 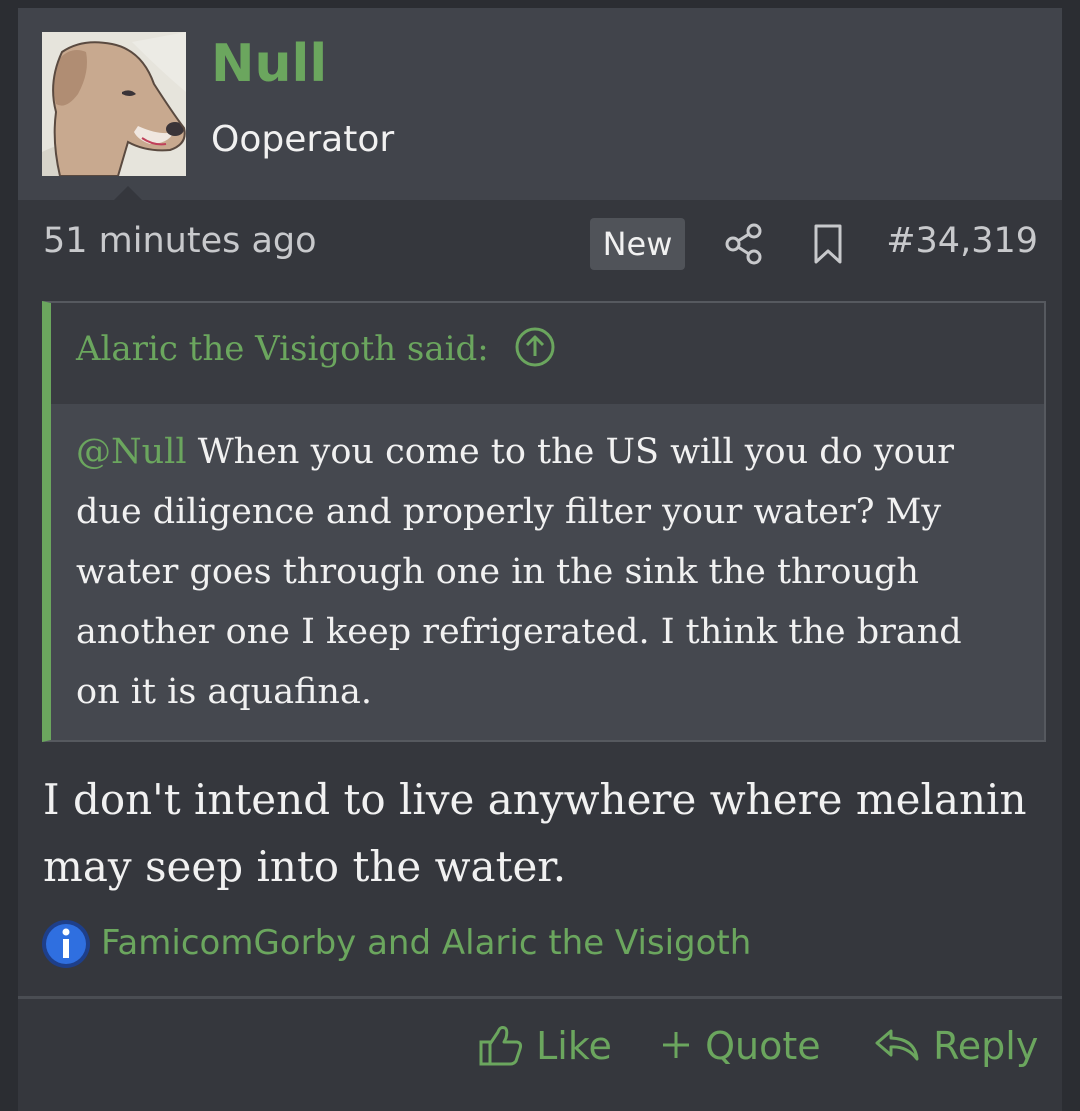 What do you see at coordinates (676, 1044) in the screenshot?
I see `plus-icon` at bounding box center [676, 1044].